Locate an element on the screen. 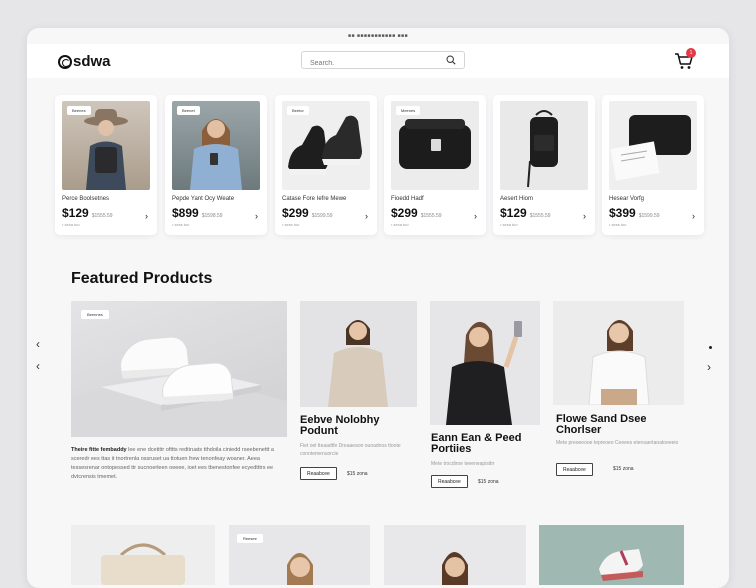 The width and height of the screenshot is (756, 588). cart-count-badge: 1 is located at coordinates (691, 53).